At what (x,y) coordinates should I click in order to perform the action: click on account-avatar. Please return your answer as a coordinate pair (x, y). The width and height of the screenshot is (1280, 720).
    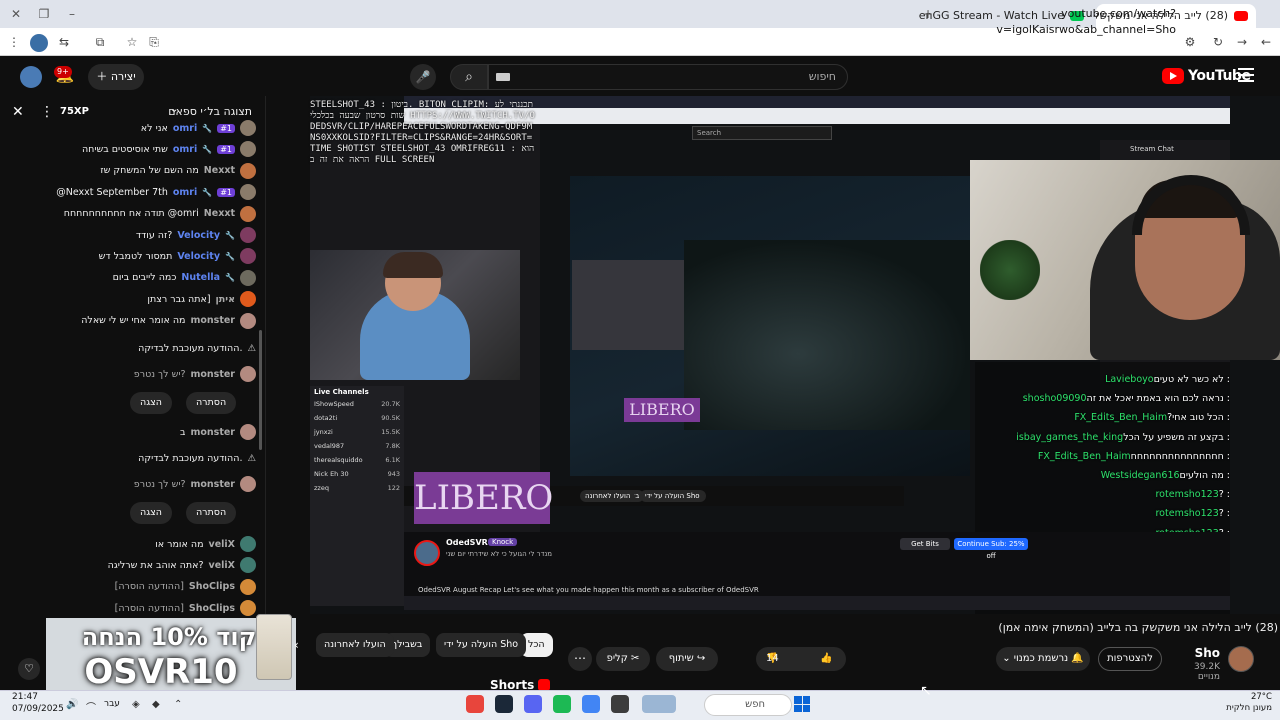
    Looking at the image, I should click on (31, 77).